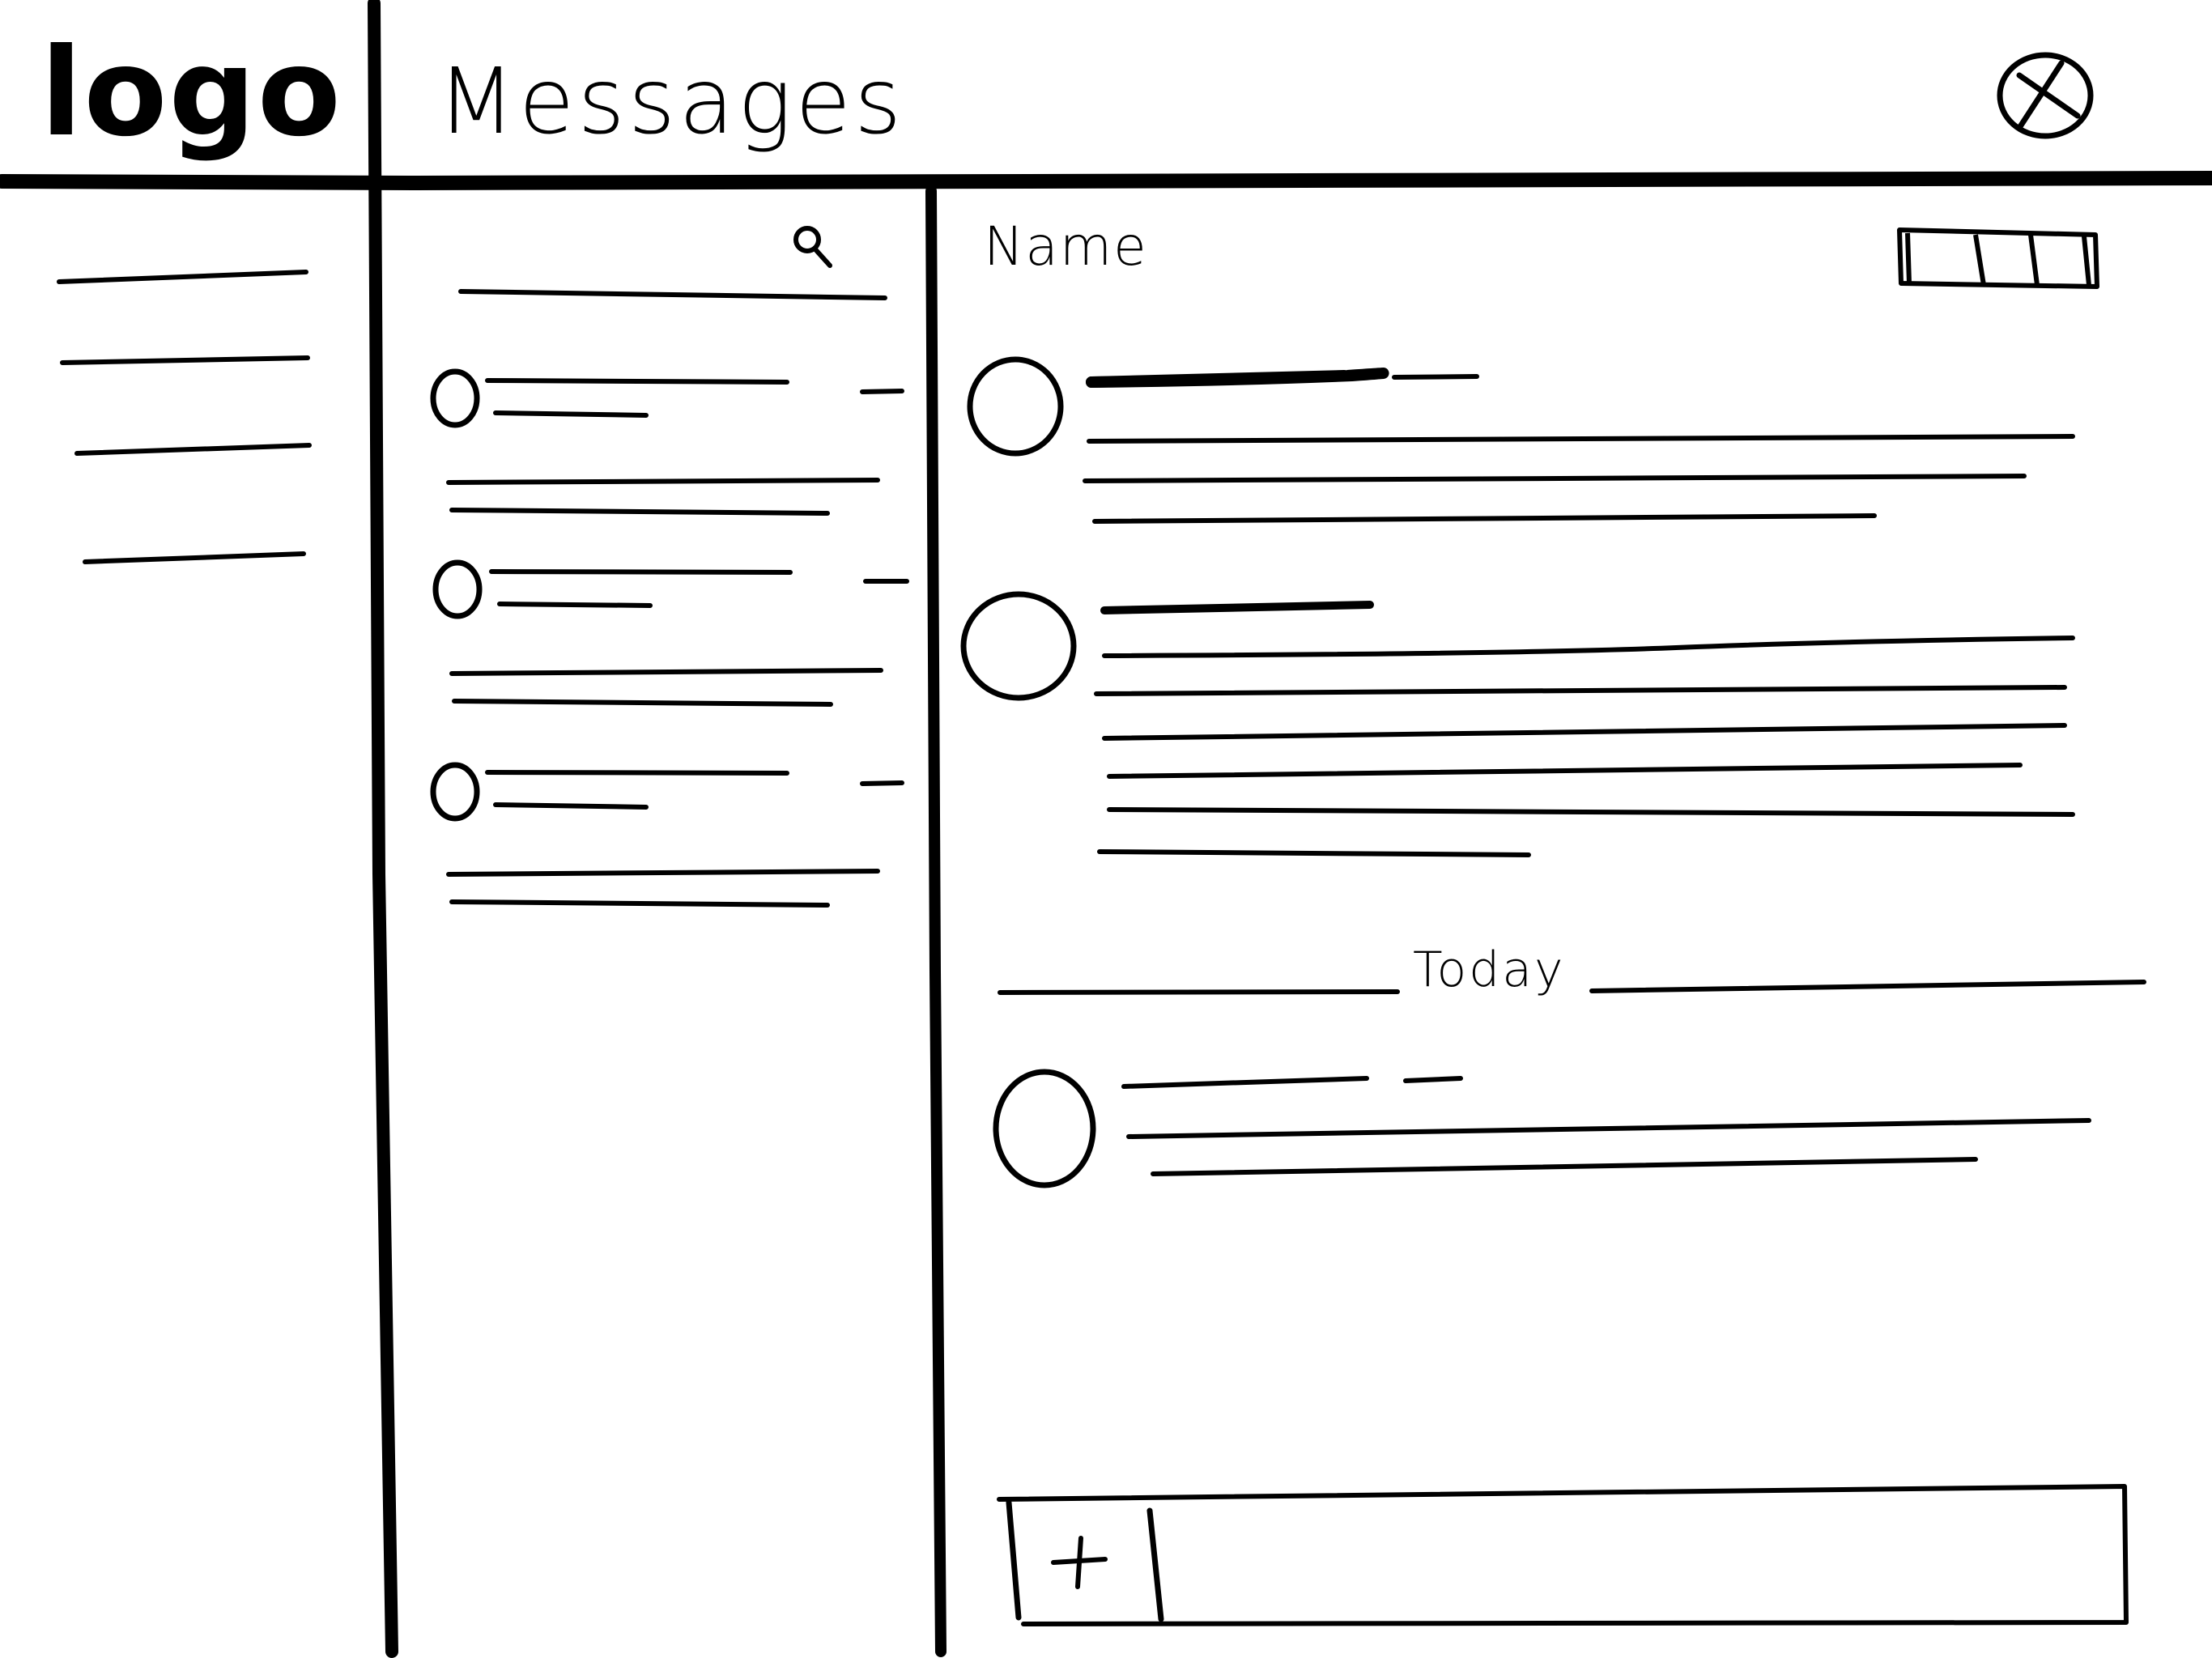 The width and height of the screenshot is (2212, 1658). What do you see at coordinates (186, 396) in the screenshot?
I see `sidebar-nav` at bounding box center [186, 396].